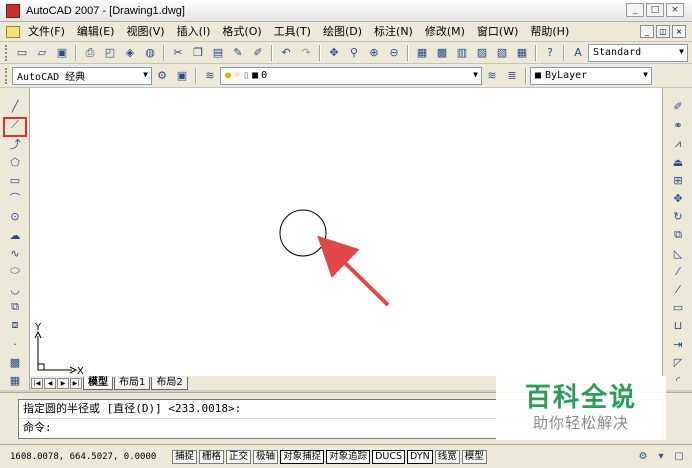 Image resolution: width=692 pixels, height=468 pixels. Describe the element at coordinates (655, 10) in the screenshot. I see `maximize-button: □` at that location.